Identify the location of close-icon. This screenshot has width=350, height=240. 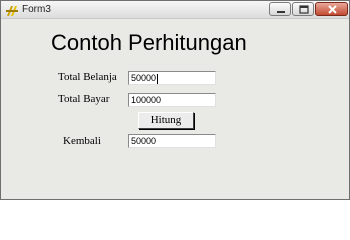
(332, 9).